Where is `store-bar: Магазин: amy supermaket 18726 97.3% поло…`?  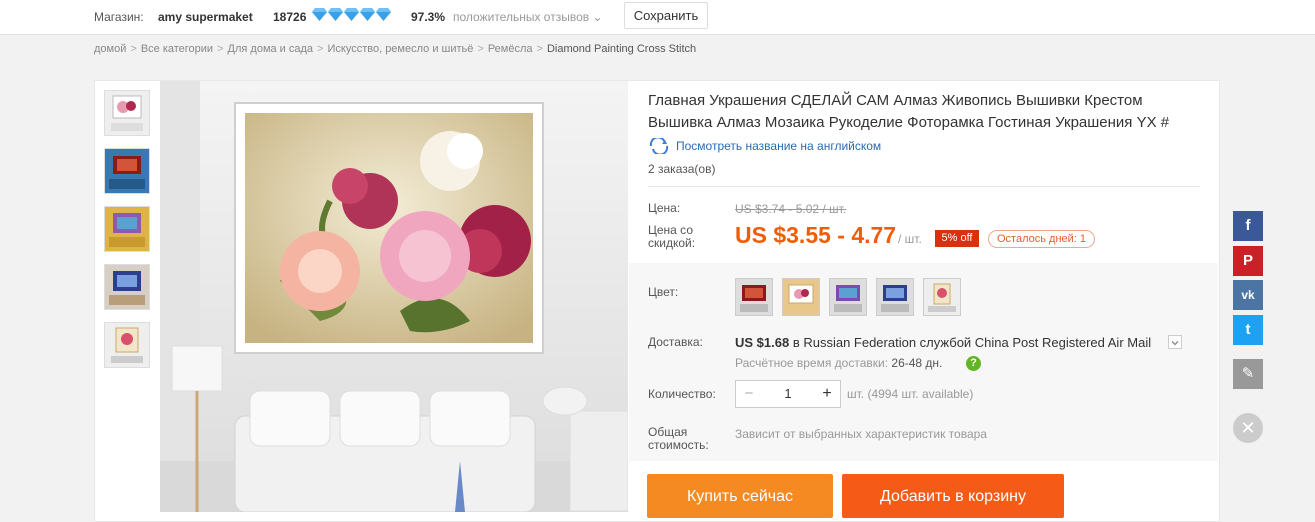 store-bar: Магазин: amy supermaket 18726 97.3% поло… is located at coordinates (657, 17).